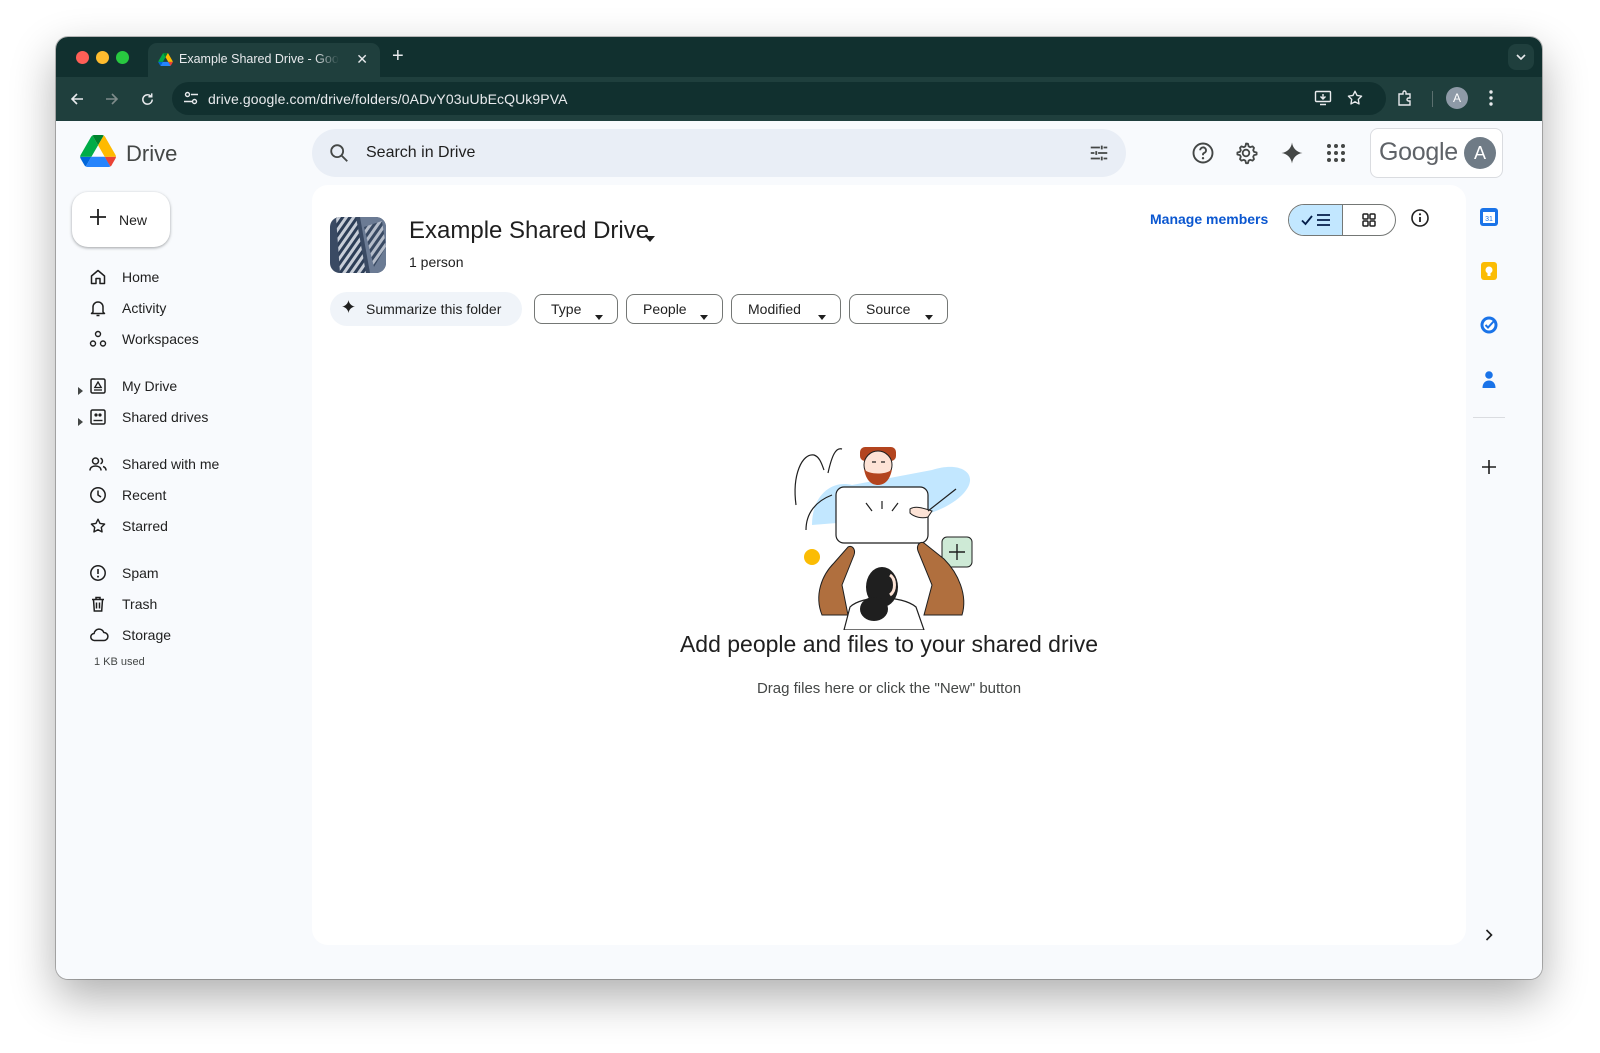  Describe the element at coordinates (1489, 325) in the screenshot. I see `tasks-icon` at that location.